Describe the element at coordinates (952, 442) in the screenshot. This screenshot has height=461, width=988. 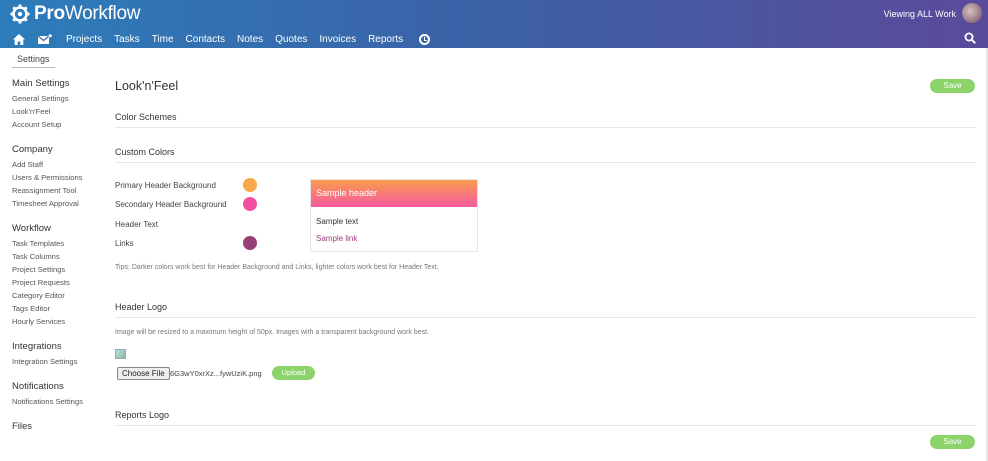
I see `save-button-bottom: Save` at that location.